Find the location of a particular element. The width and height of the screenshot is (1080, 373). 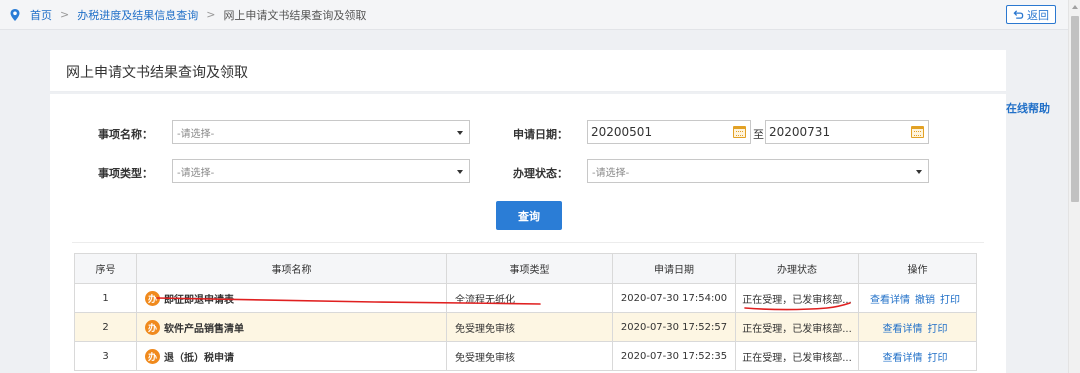

back-button-label: 返回 is located at coordinates (1038, 15).